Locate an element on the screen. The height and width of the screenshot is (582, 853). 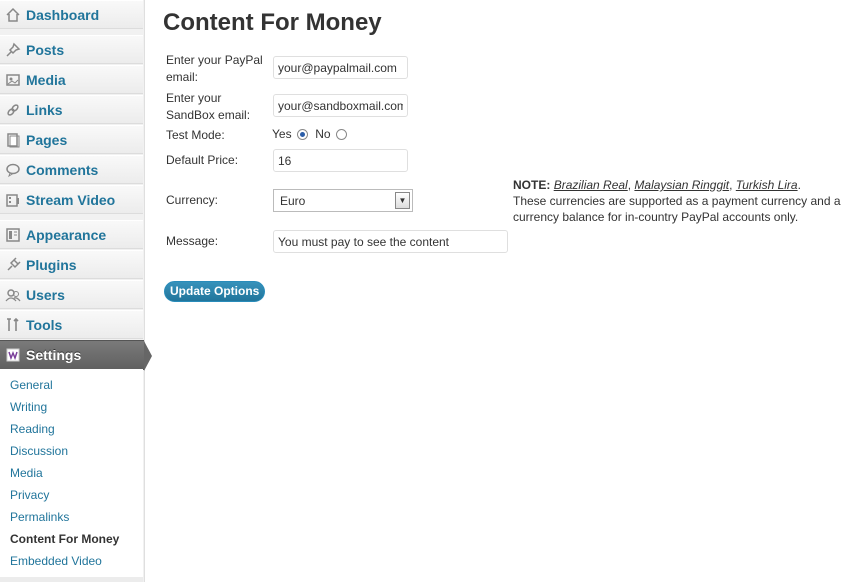
test-mode-label: Test Mode: is located at coordinates (195, 135).